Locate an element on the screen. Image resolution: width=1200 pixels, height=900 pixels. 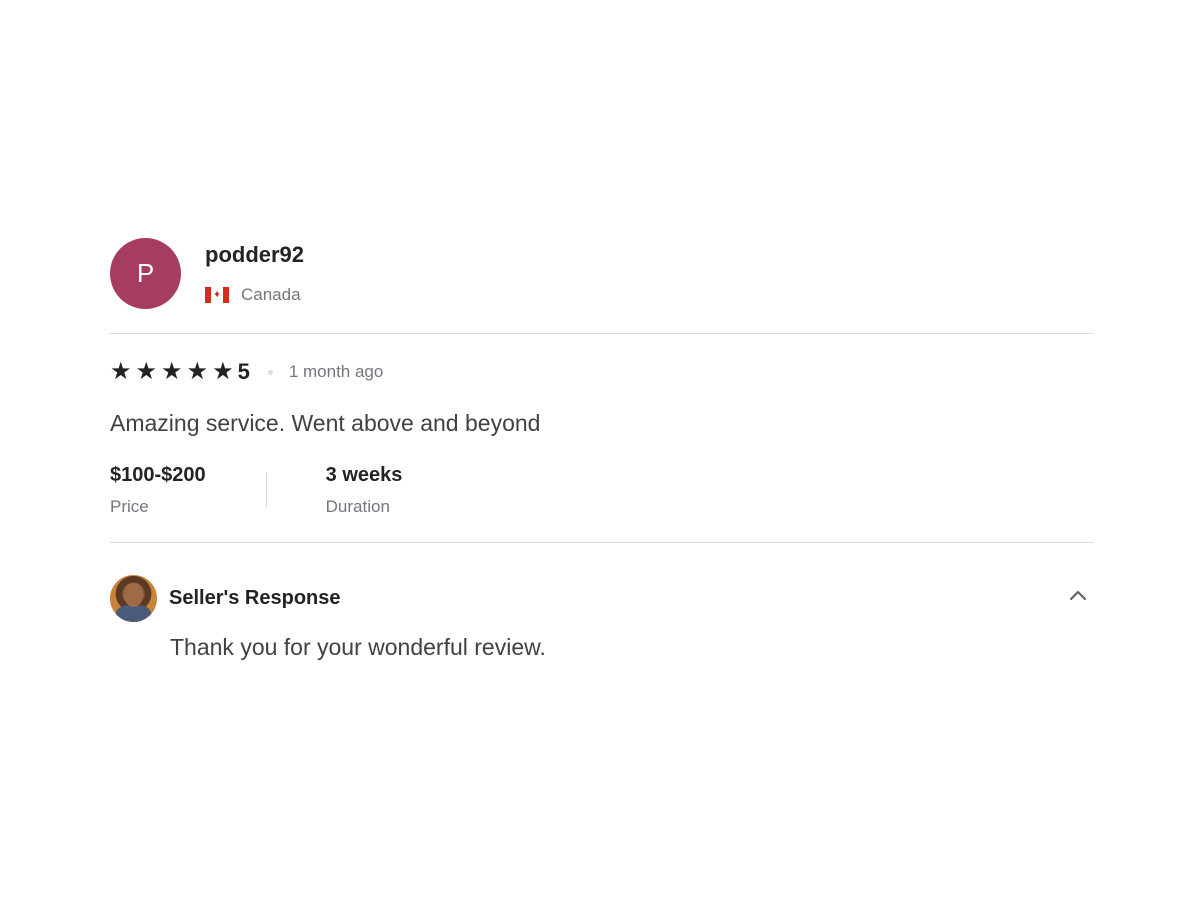
seller-response-header: Seller's Response is located at coordinates (602, 598).